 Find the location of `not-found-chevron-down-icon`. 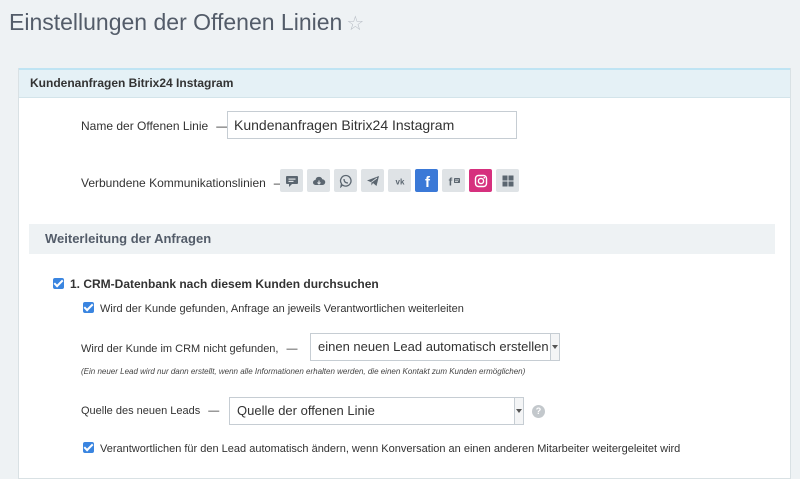

not-found-chevron-down-icon is located at coordinates (554, 347).